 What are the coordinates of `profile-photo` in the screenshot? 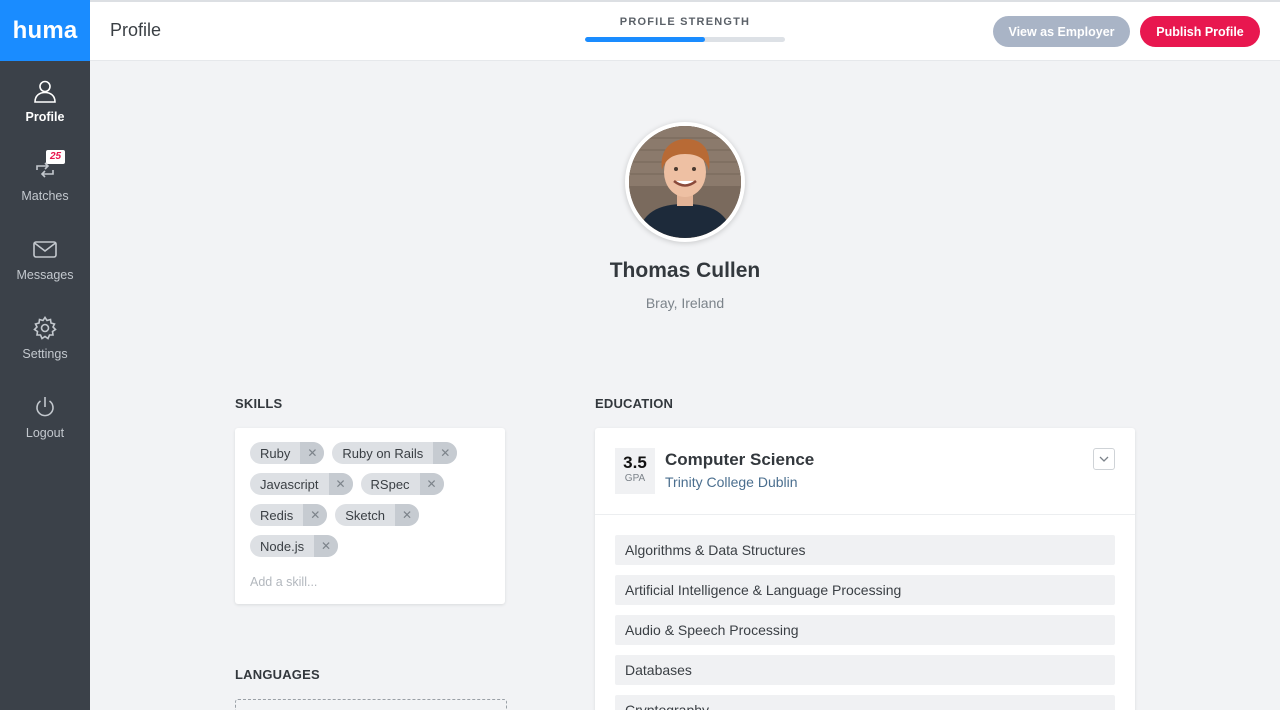 It's located at (685, 182).